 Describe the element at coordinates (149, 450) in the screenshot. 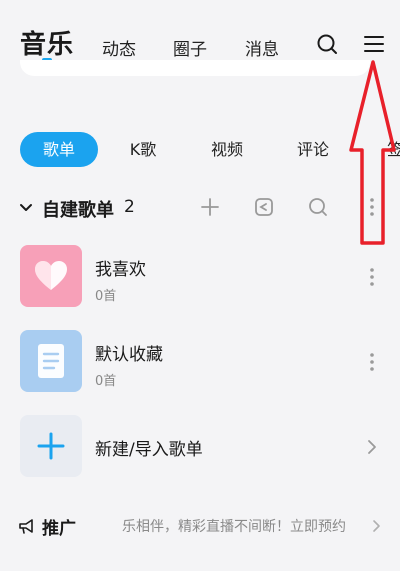

I see `create-label: 新建/导入歌单` at that location.